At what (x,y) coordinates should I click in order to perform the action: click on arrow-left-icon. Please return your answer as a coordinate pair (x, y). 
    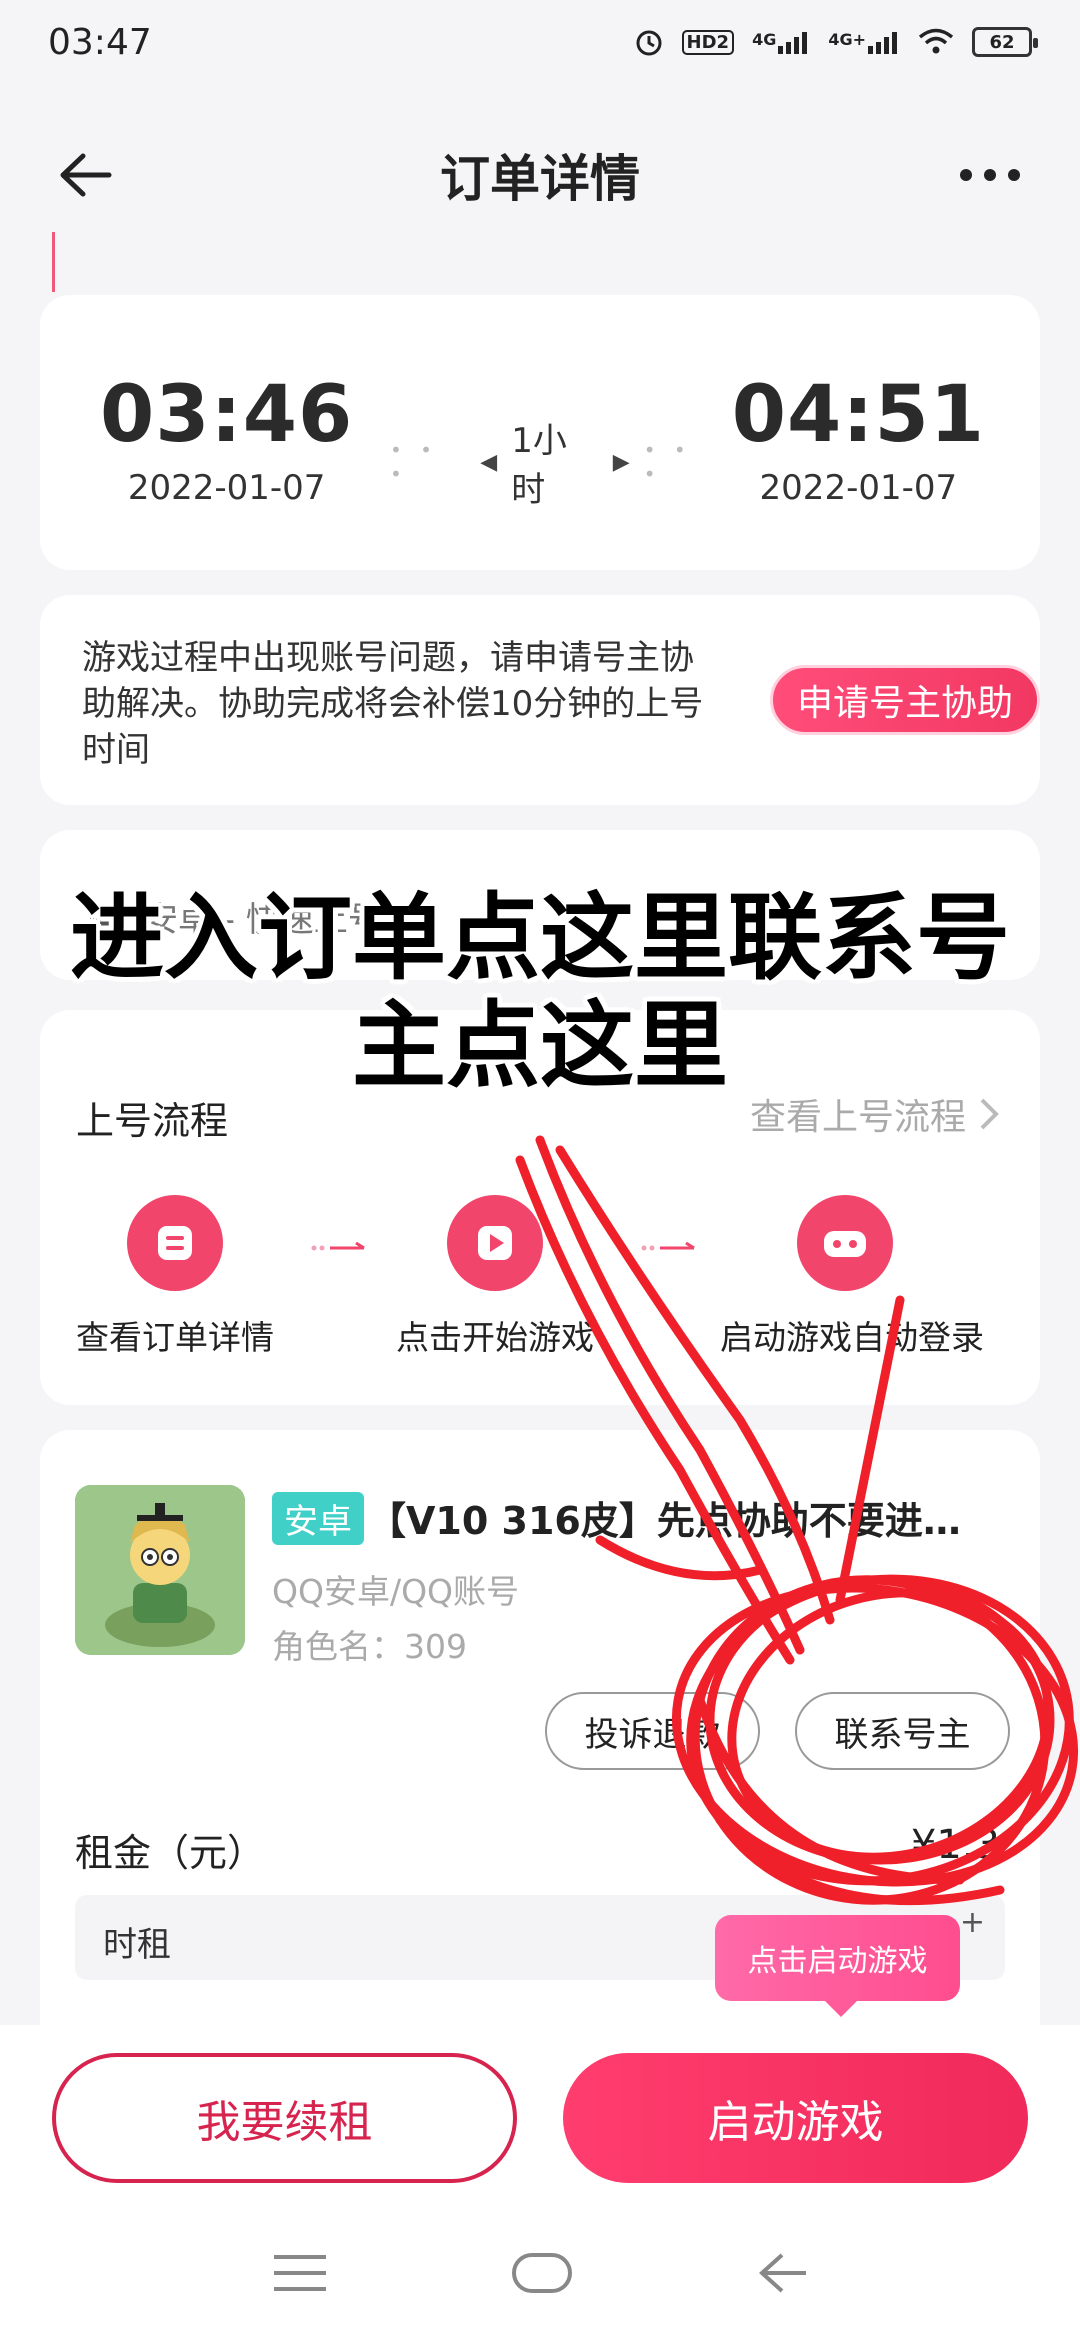
    Looking at the image, I should click on (86, 175).